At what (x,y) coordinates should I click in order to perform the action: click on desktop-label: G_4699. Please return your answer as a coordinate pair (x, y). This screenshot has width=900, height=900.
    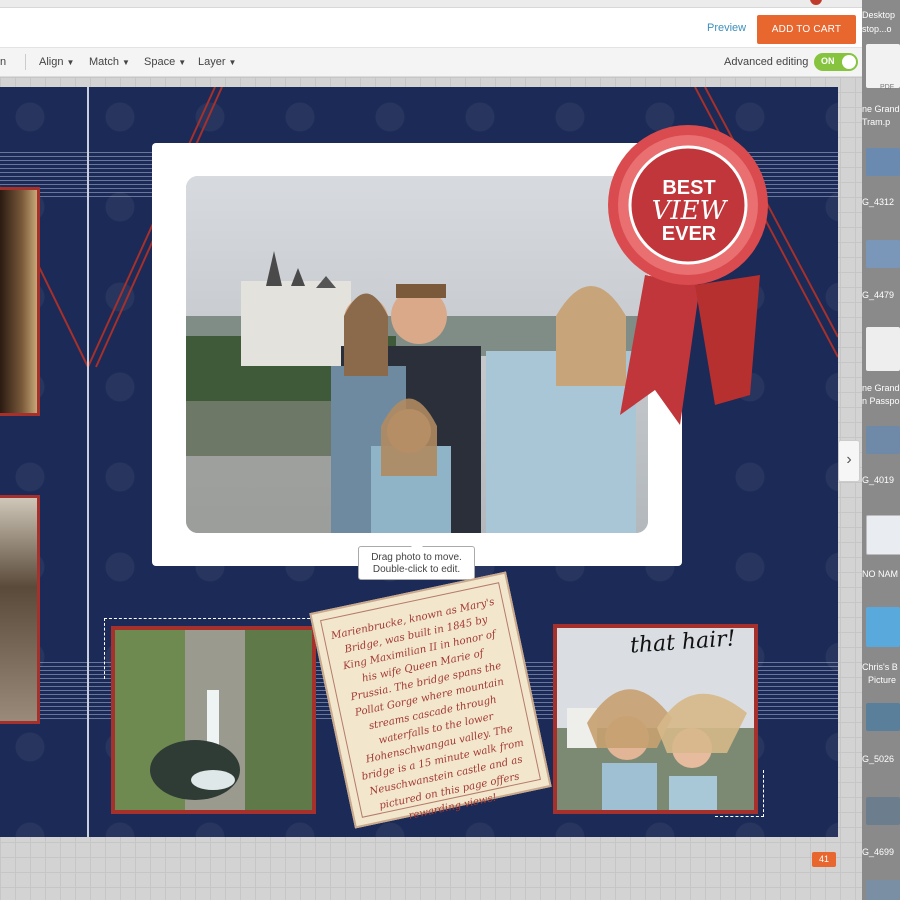
    Looking at the image, I should click on (878, 852).